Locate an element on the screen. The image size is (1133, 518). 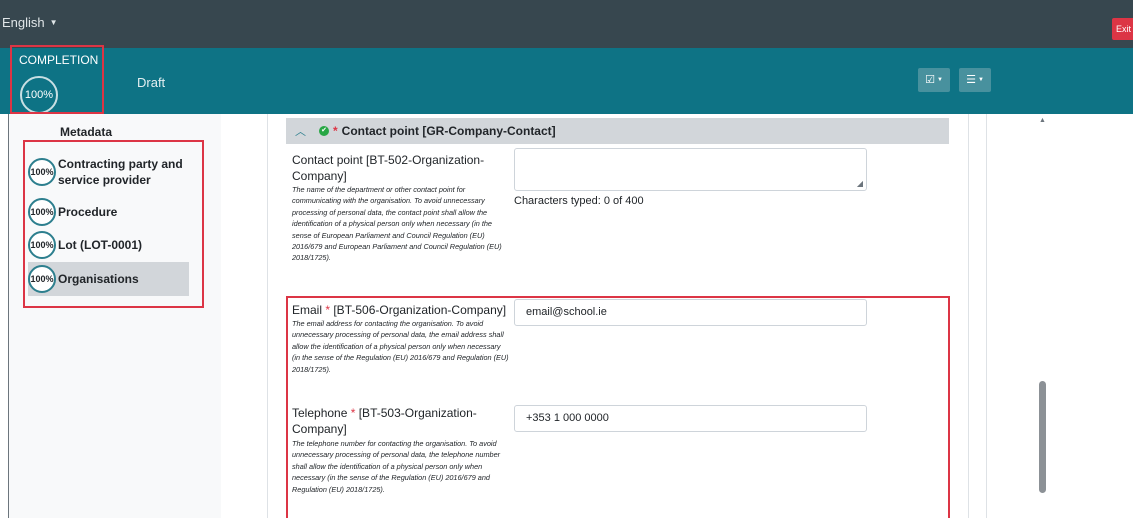
required-marker: * is located at coordinates (335, 131).